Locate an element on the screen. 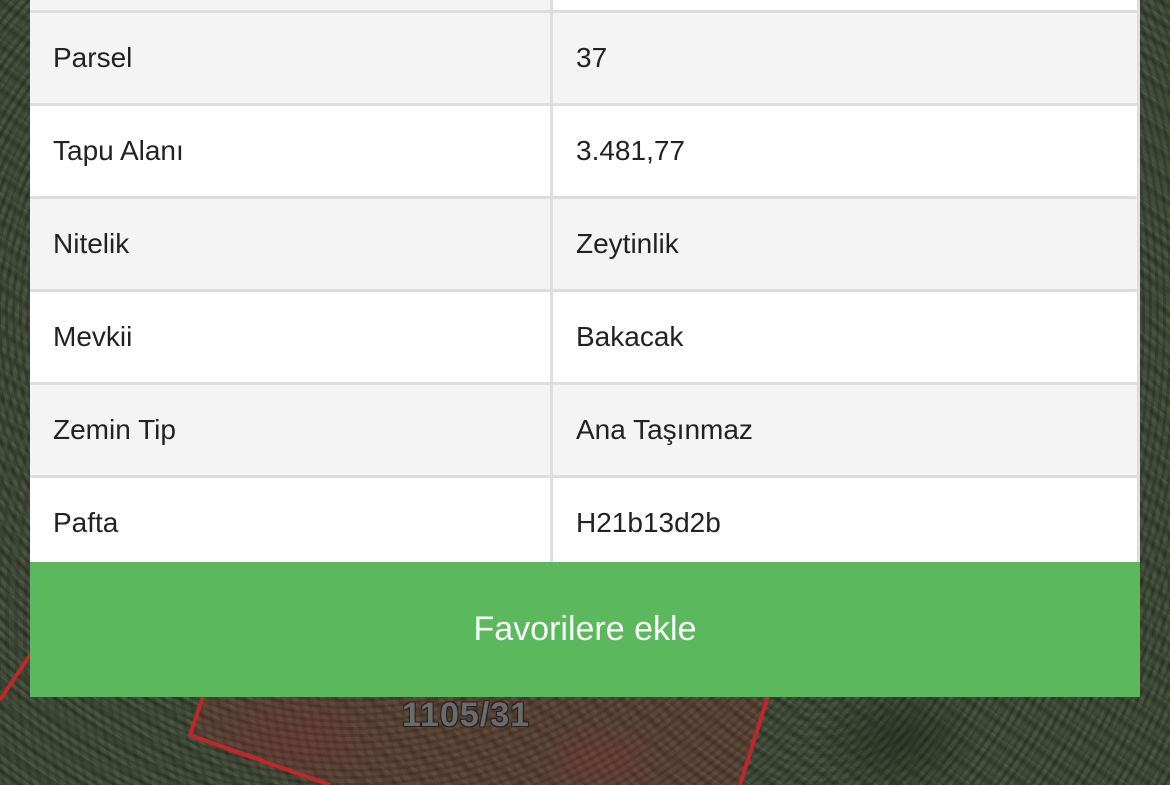 This screenshot has width=1170, height=785. table-row-pafta: Pafta H21b13d2b is located at coordinates (585, 523).